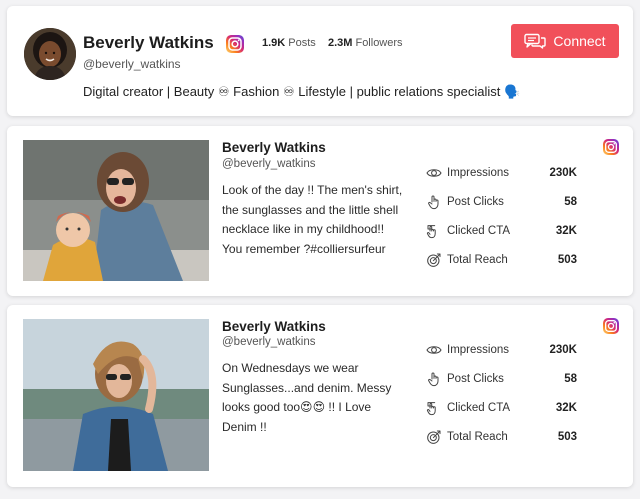 The image size is (640, 499). I want to click on followers-stat: 2.3M Followers, so click(365, 43).